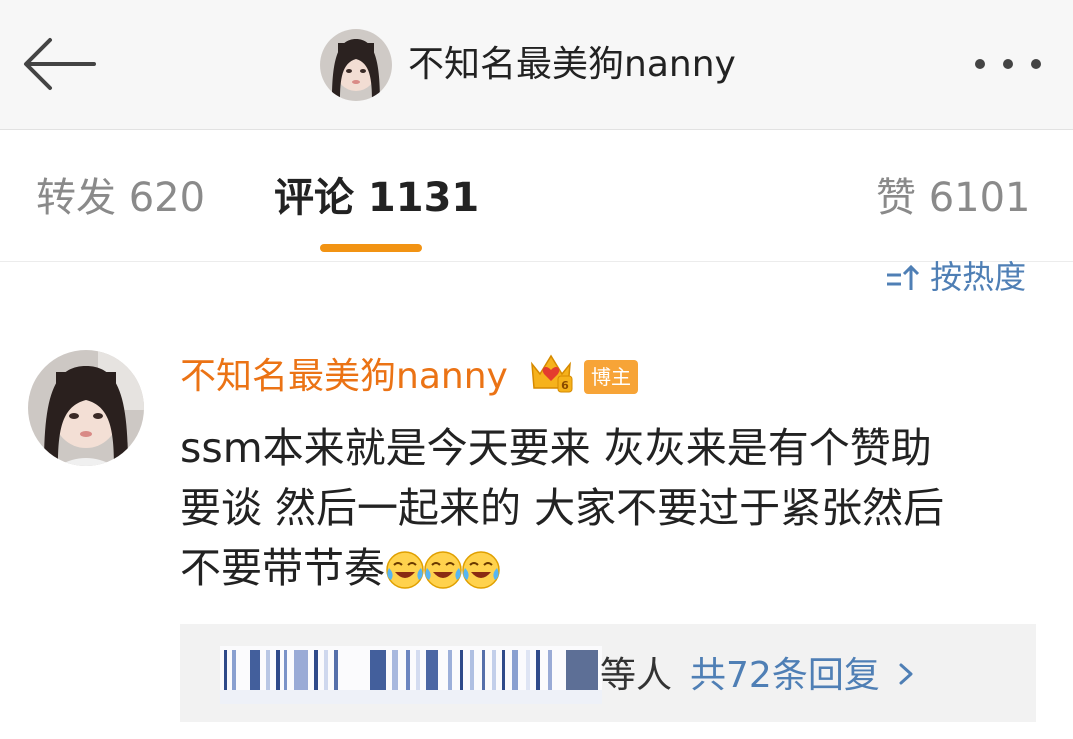 The width and height of the screenshot is (1073, 739). I want to click on tab-comment: 评论 1131, so click(376, 198).